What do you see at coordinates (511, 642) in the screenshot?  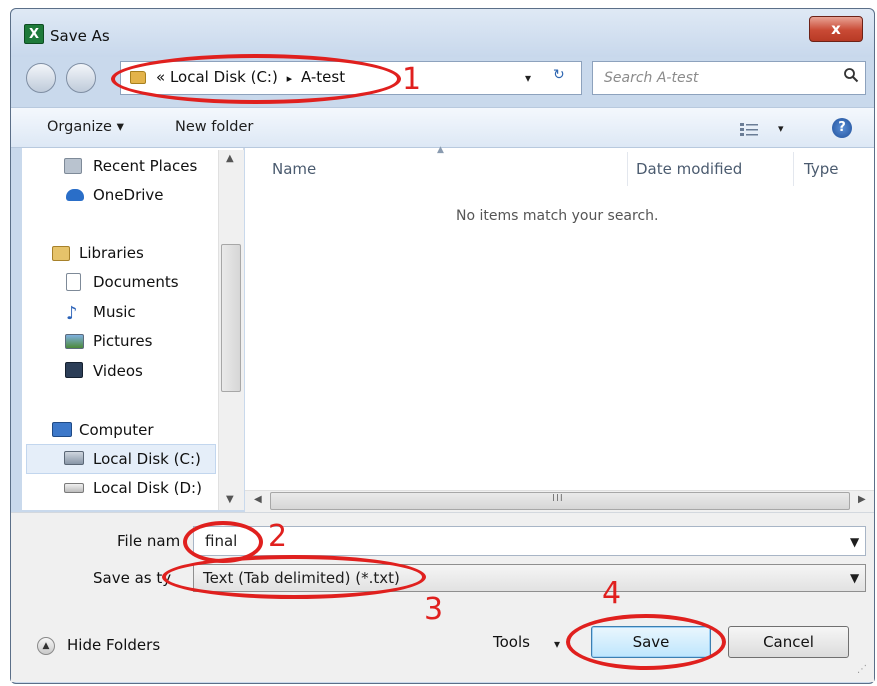 I see `tools-button: Tools` at bounding box center [511, 642].